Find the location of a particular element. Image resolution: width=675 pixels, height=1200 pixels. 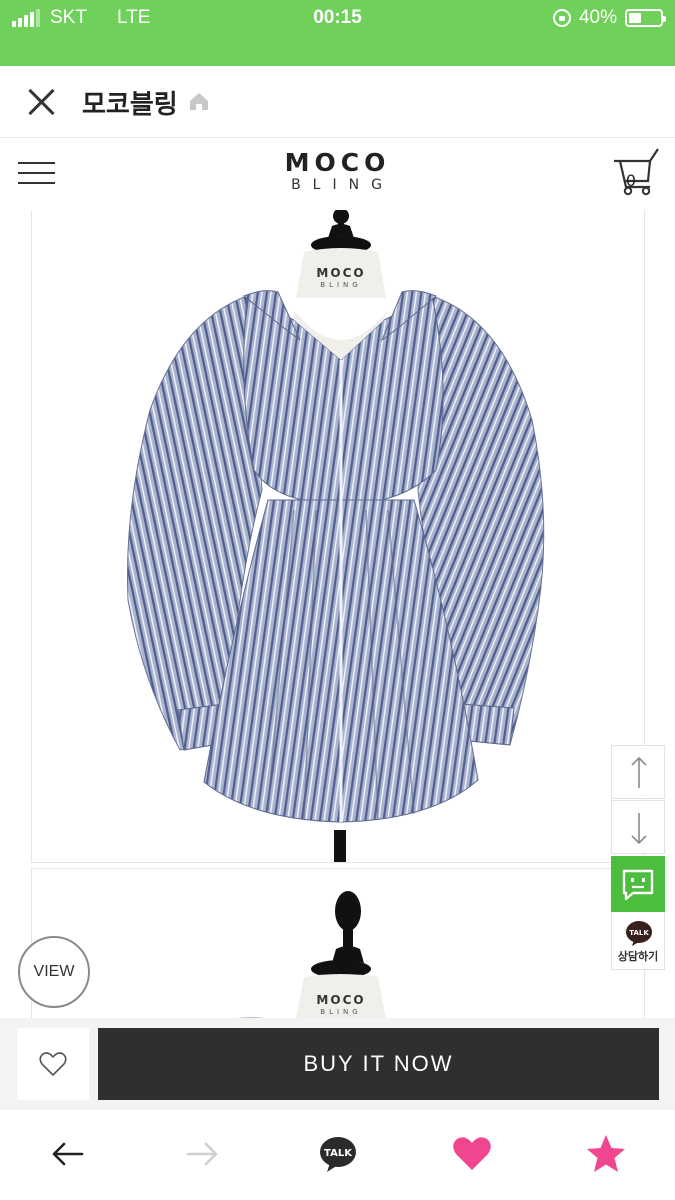

buy-it-now-button: BUY IT NOW is located at coordinates (378, 1064).